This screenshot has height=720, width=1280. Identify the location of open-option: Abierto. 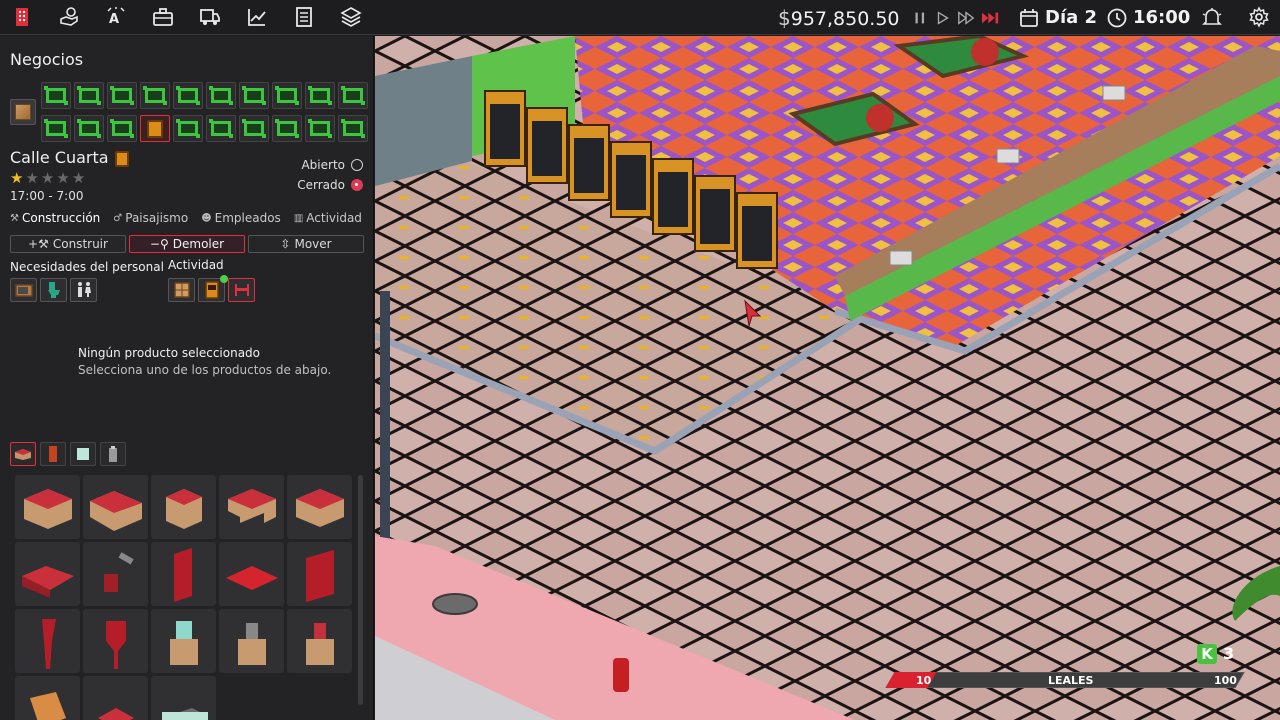
(332, 165).